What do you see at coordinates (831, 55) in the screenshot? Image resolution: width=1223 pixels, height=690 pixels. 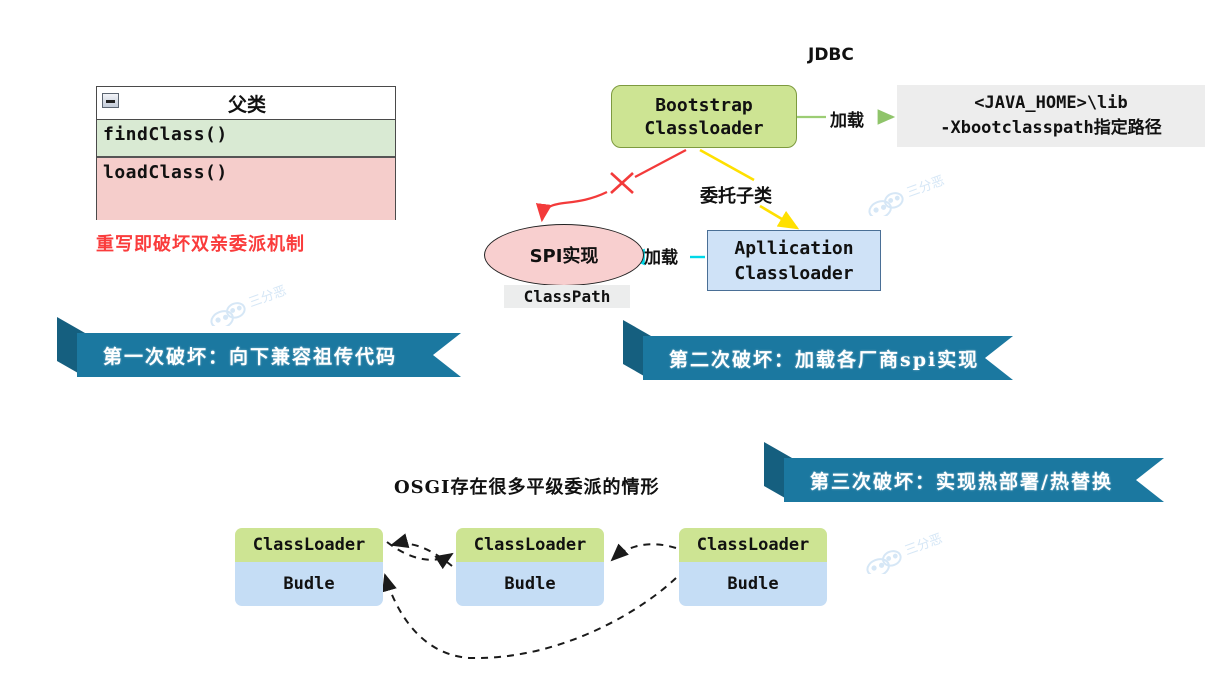 I see `jdbc-label: JDBC` at bounding box center [831, 55].